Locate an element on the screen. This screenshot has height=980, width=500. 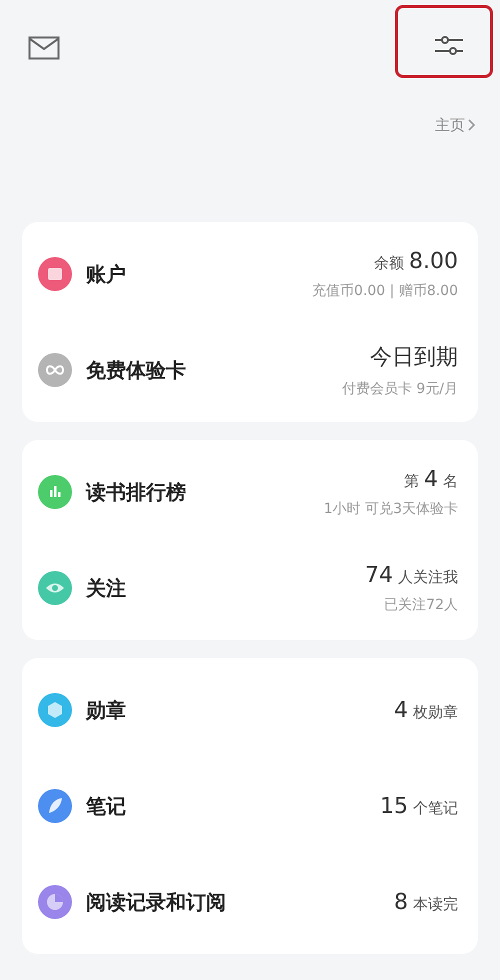
value-unit: 个笔记 is located at coordinates (435, 808).